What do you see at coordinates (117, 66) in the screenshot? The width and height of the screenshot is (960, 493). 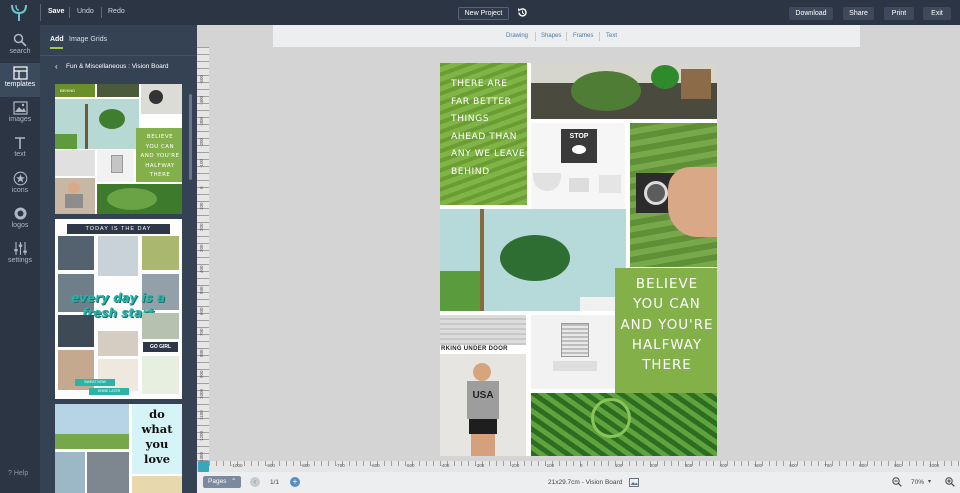 I see `breadcrumb: Fun & Miscellaneous : Vision Board` at bounding box center [117, 66].